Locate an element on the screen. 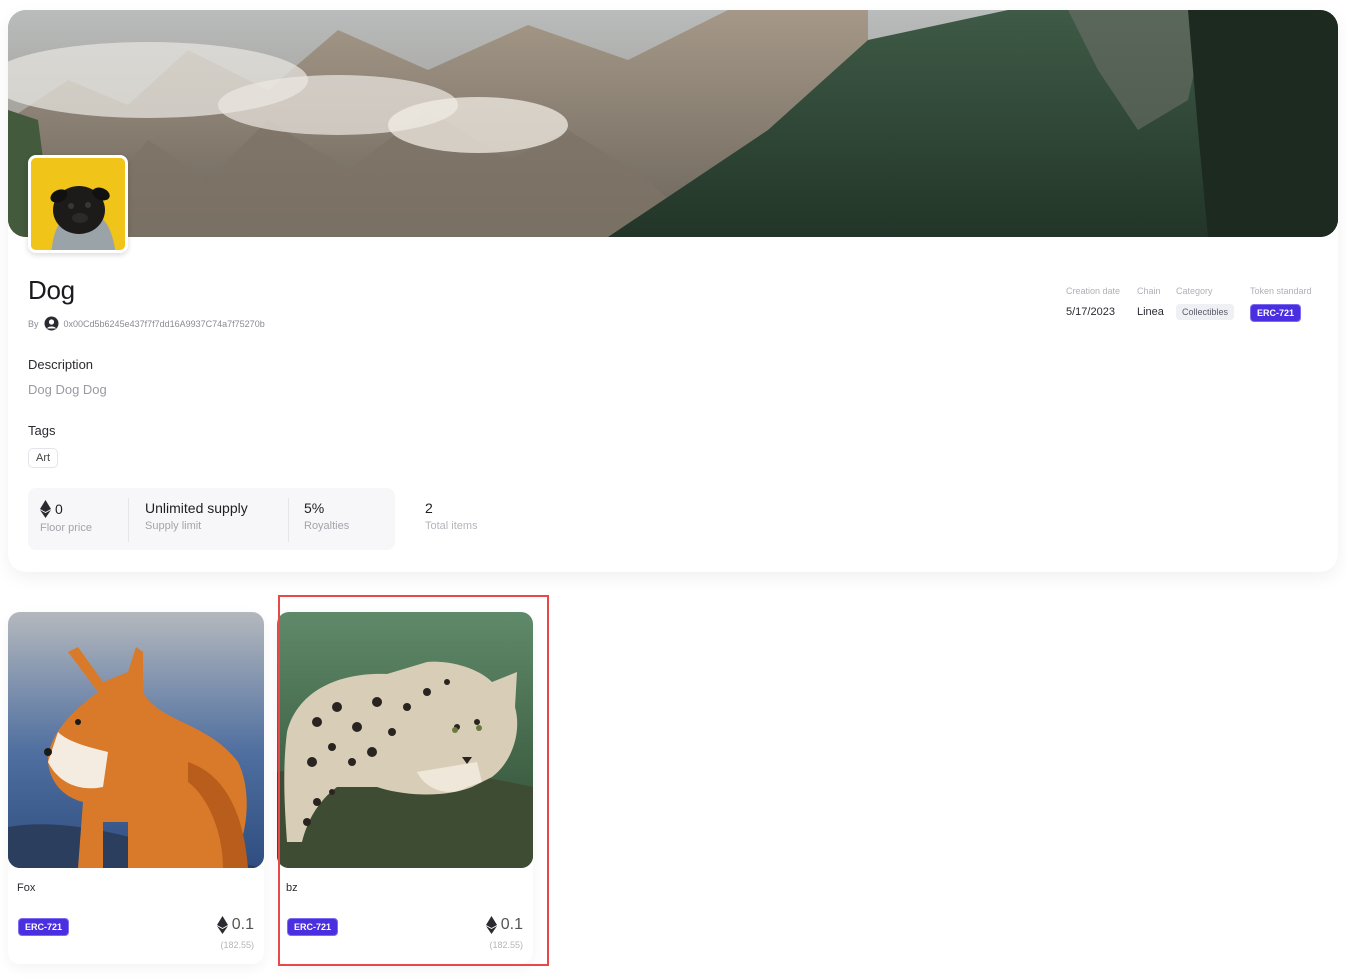 This screenshot has height=980, width=1347. category-column: Category Collectibles is located at coordinates (1205, 303).